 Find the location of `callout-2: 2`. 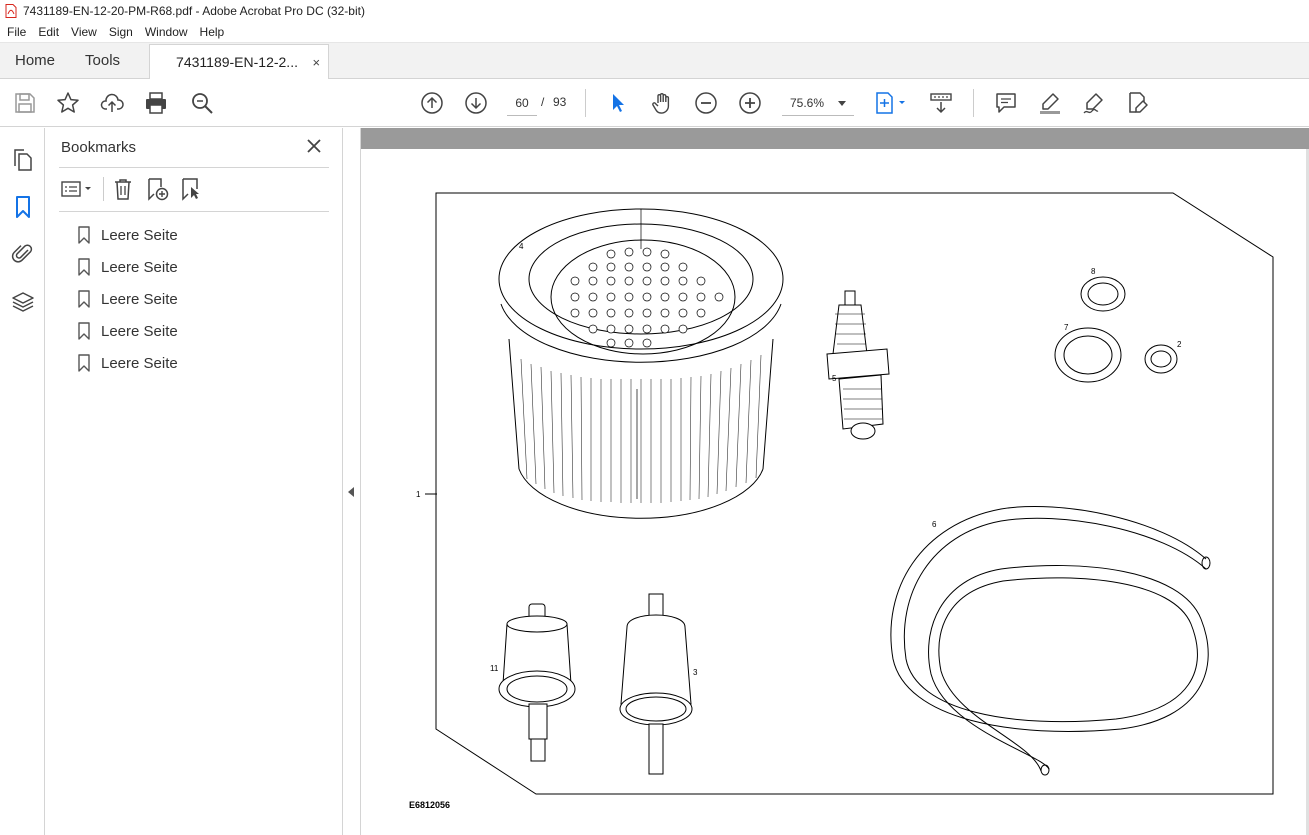

callout-2: 2 is located at coordinates (1179, 344).